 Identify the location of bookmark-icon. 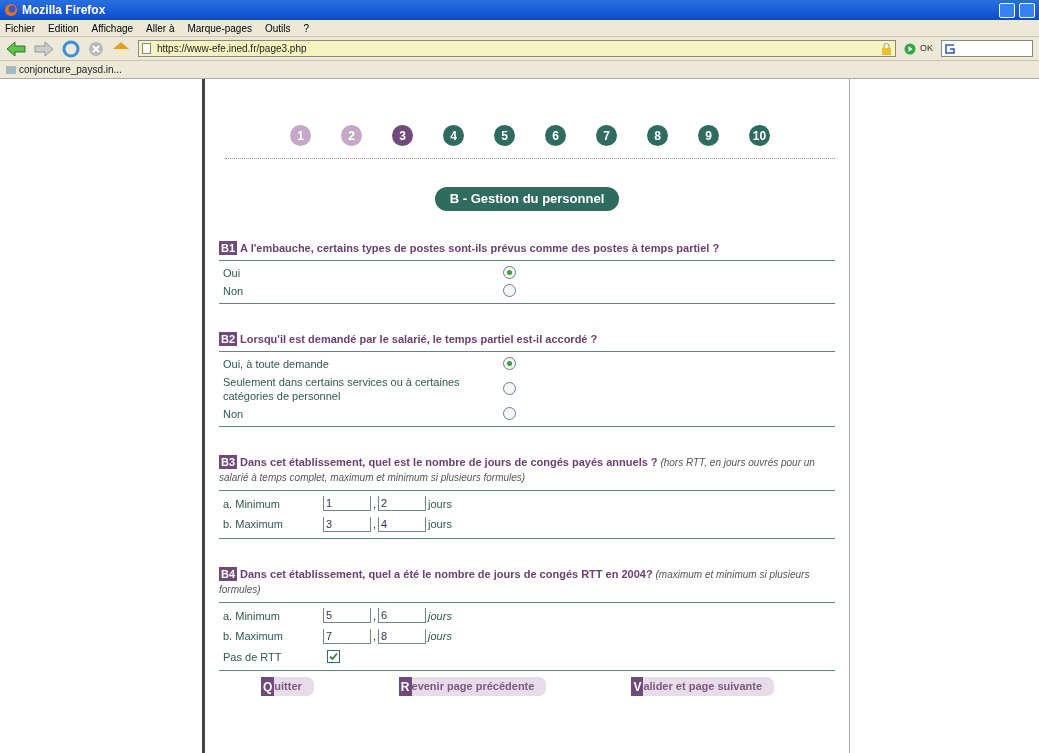
(11, 69).